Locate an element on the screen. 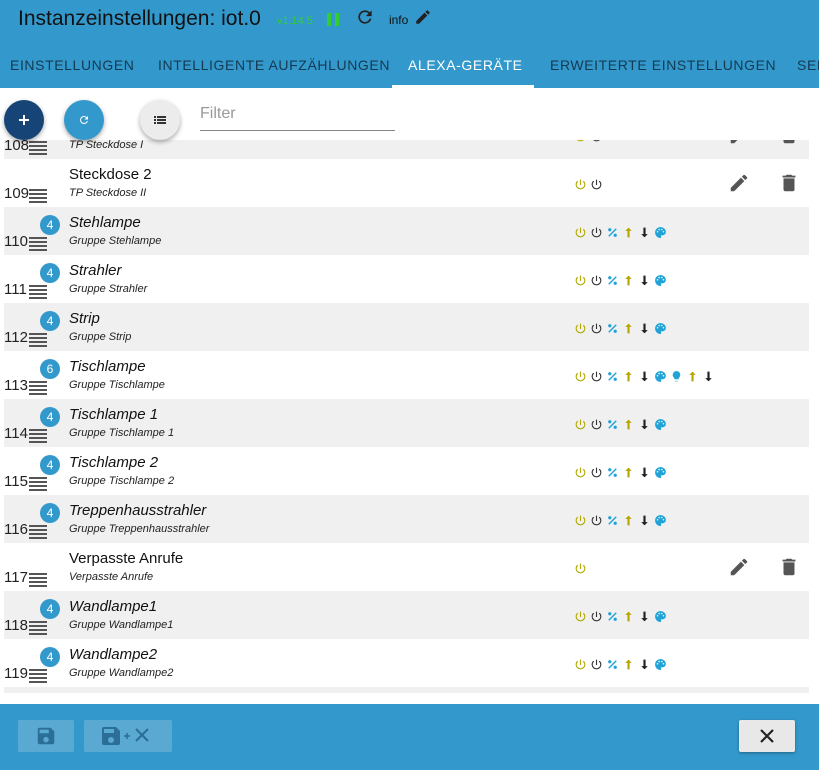 The height and width of the screenshot is (770, 819). device-name: Strahler is located at coordinates (95, 270).